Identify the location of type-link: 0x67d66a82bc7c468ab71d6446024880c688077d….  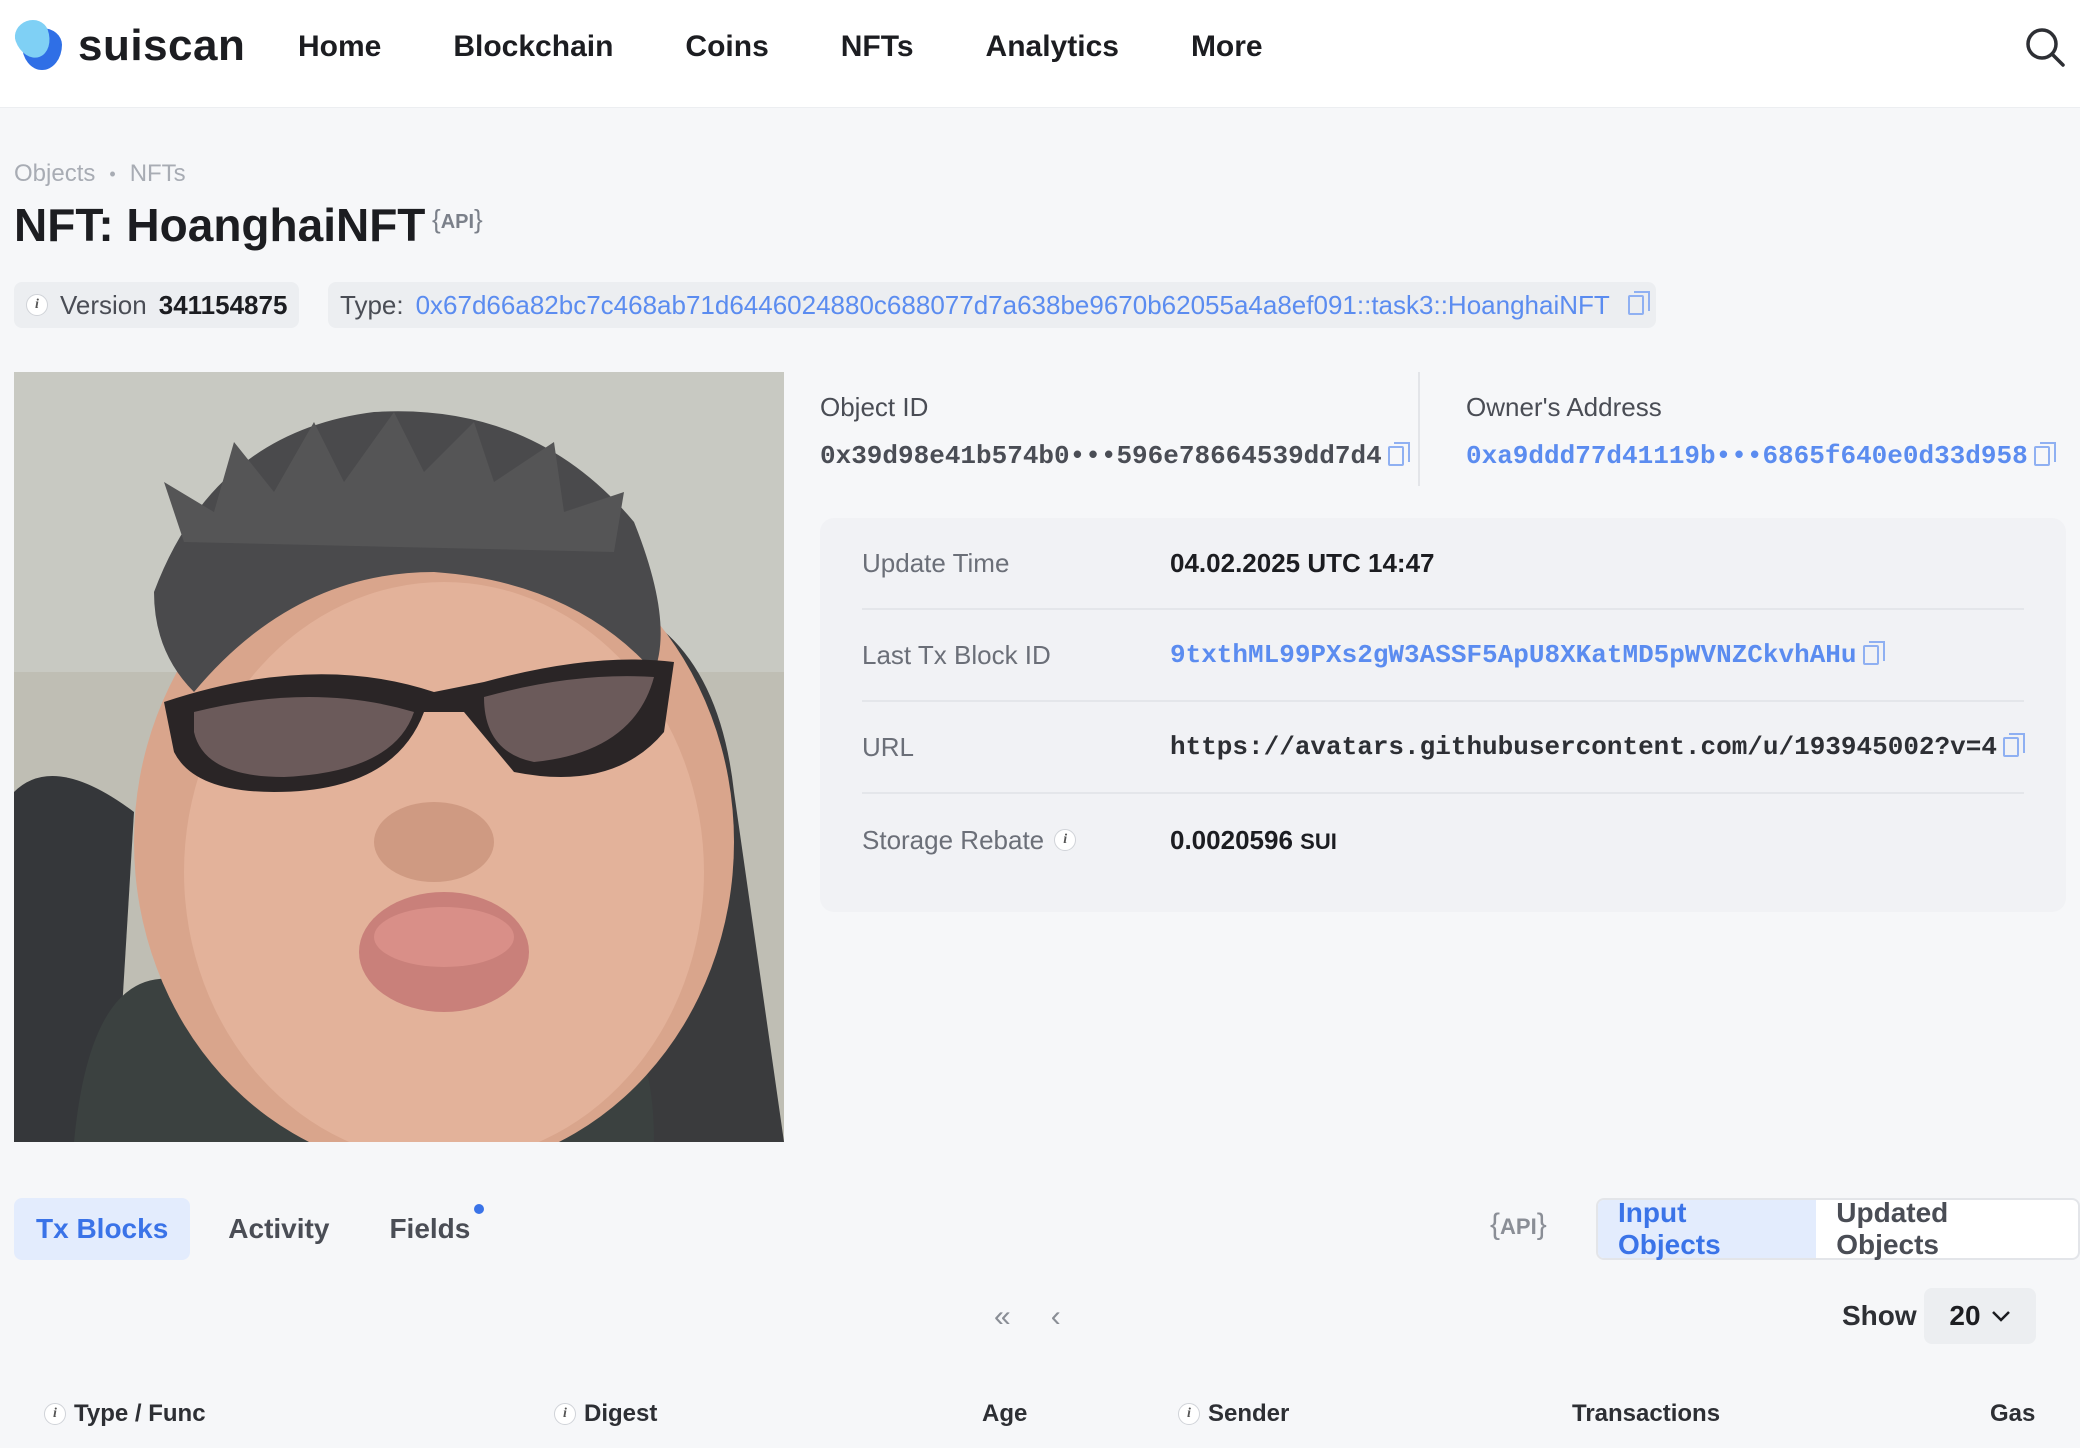
(1013, 305).